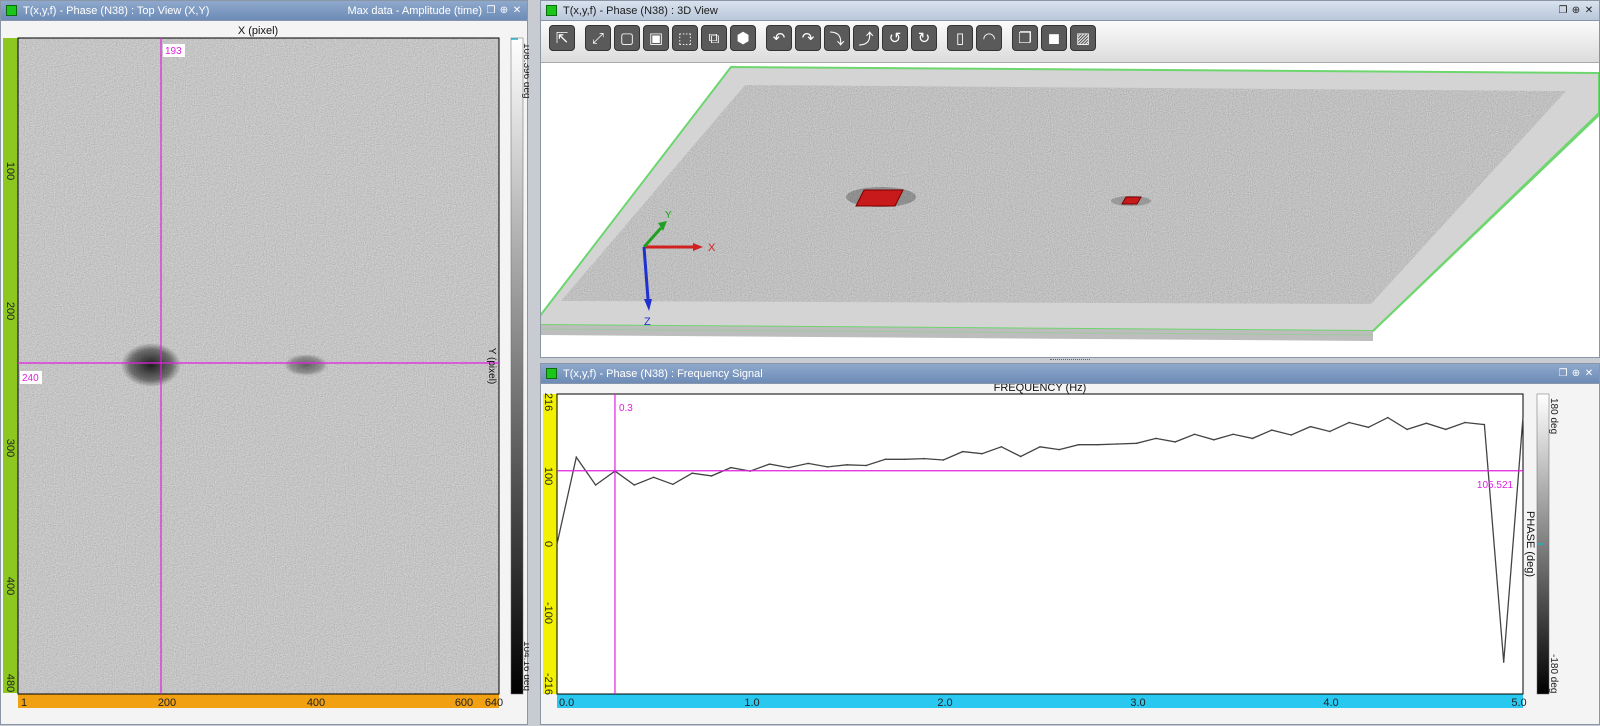 This screenshot has height=726, width=1600. I want to click on top-view-max-data-label: Max data - Amplitude (time), so click(415, 10).